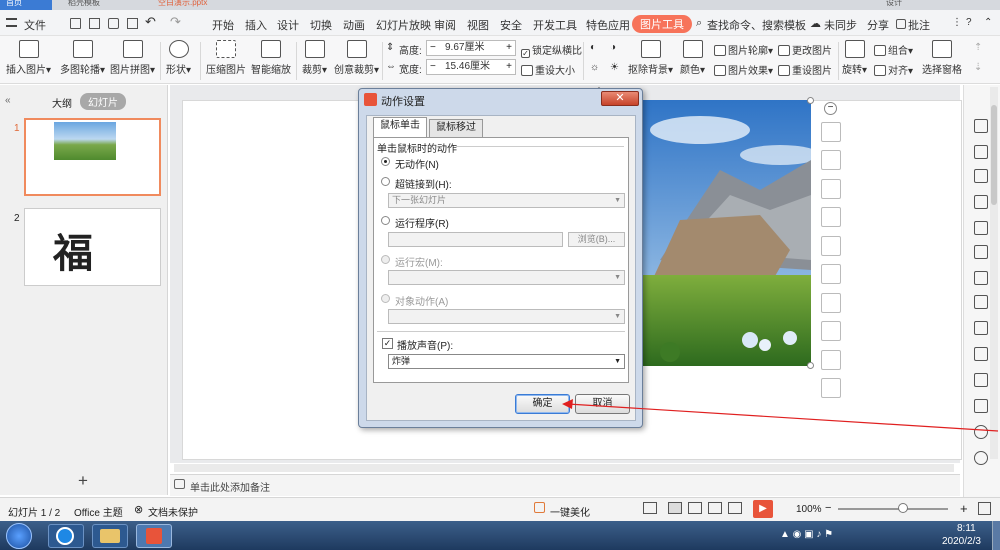  What do you see at coordinates (26, 5) in the screenshot?
I see `tab-home: 首页` at bounding box center [26, 5].